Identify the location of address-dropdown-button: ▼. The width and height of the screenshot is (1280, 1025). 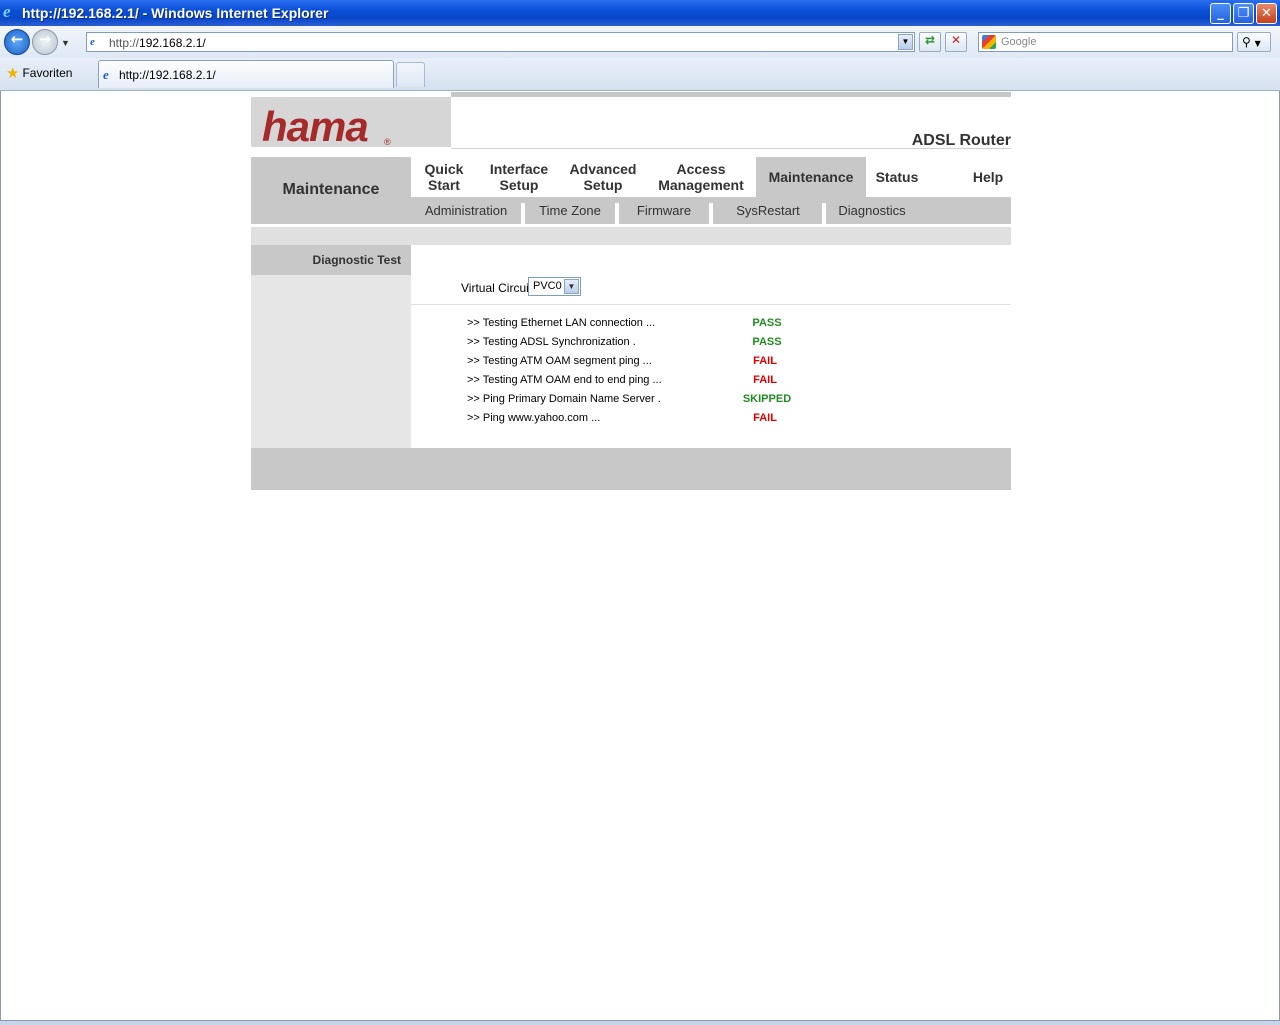
(905, 42).